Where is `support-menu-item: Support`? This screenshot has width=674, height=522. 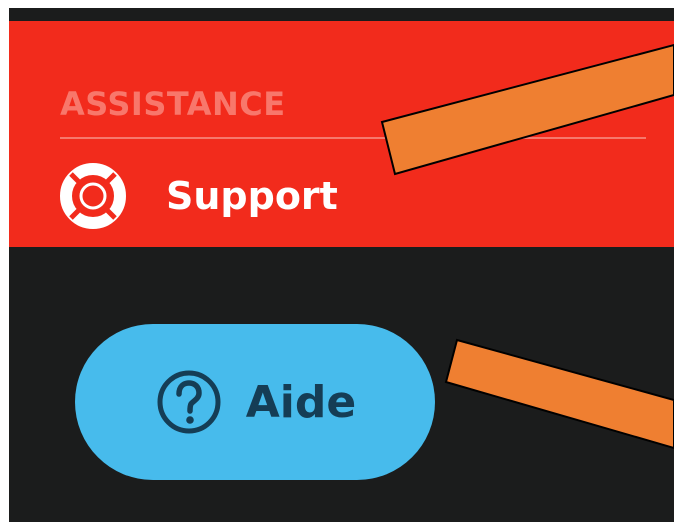 support-menu-item: Support is located at coordinates (225, 196).